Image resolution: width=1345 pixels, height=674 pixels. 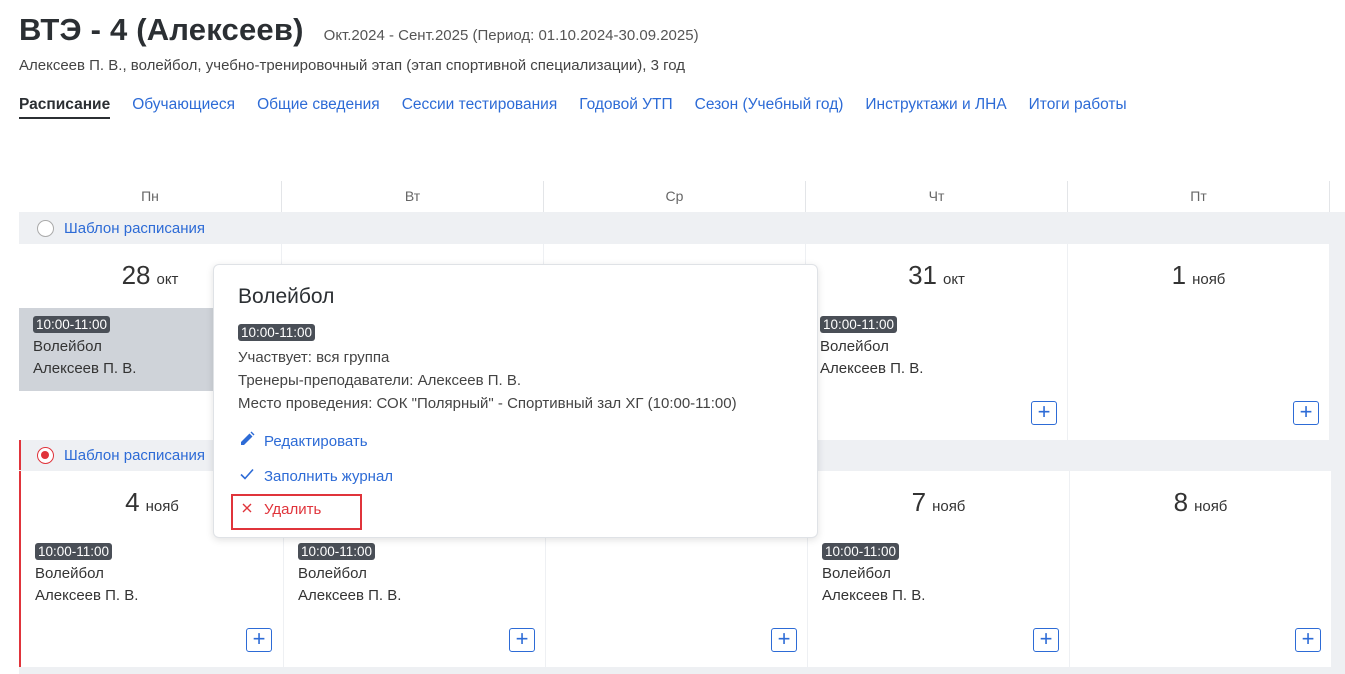 What do you see at coordinates (682, 228) in the screenshot?
I see `template-row: Шаблон расписания` at bounding box center [682, 228].